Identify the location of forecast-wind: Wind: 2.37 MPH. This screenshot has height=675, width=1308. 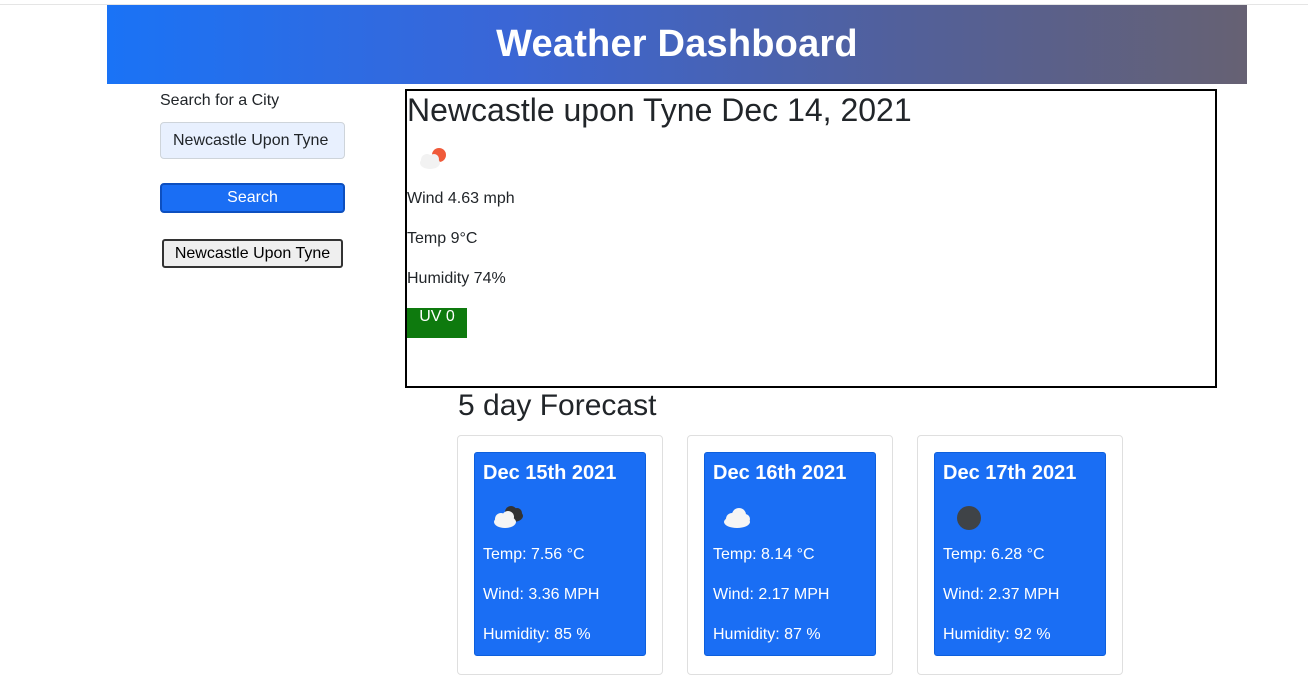
(1001, 594).